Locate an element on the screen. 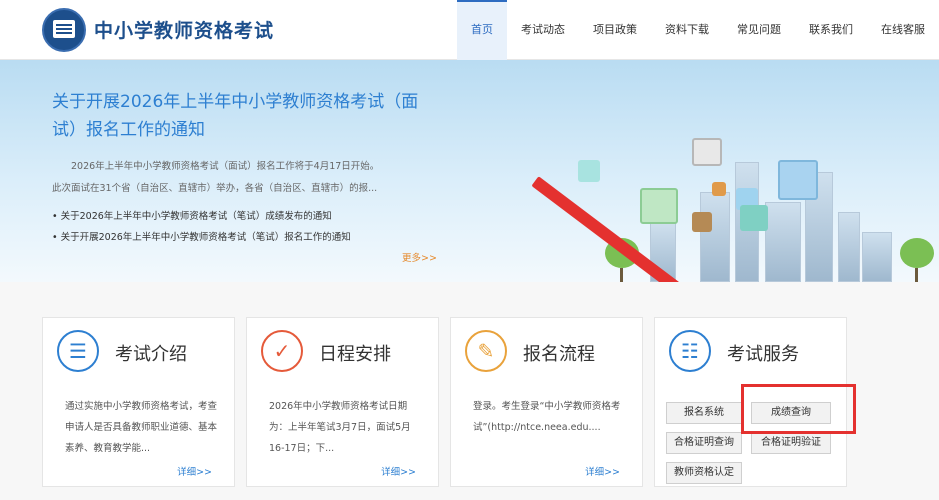 The height and width of the screenshot is (500, 939). contacts-icon: ☷ is located at coordinates (690, 351).